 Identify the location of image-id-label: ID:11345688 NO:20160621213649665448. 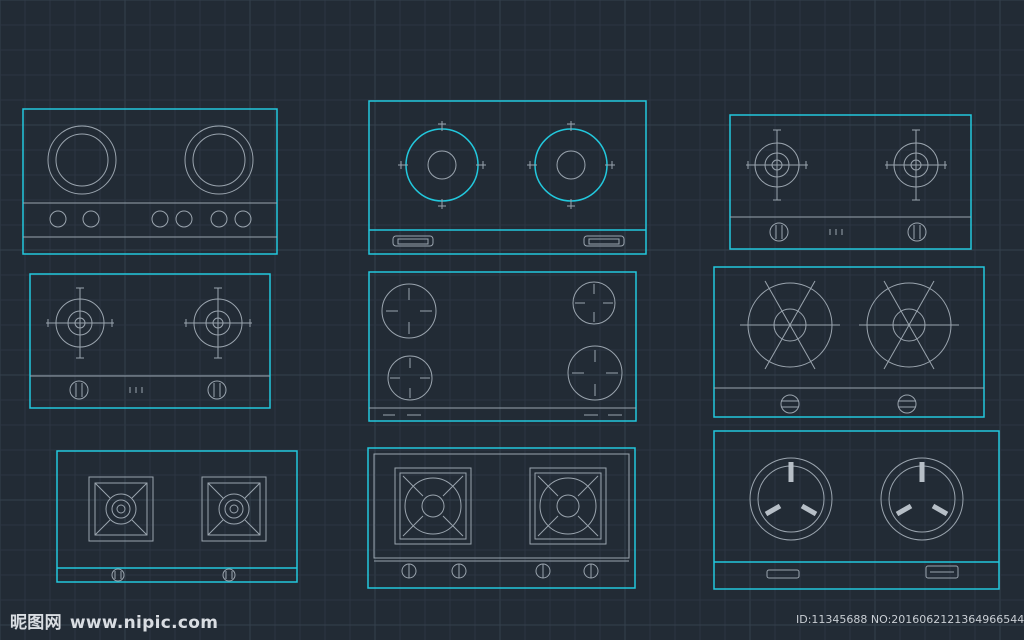
(910, 619).